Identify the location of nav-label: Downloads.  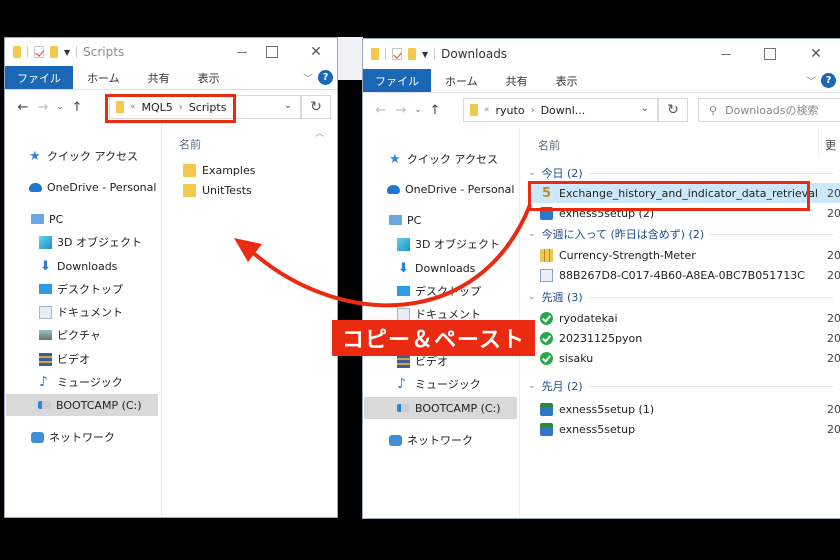
(87, 266).